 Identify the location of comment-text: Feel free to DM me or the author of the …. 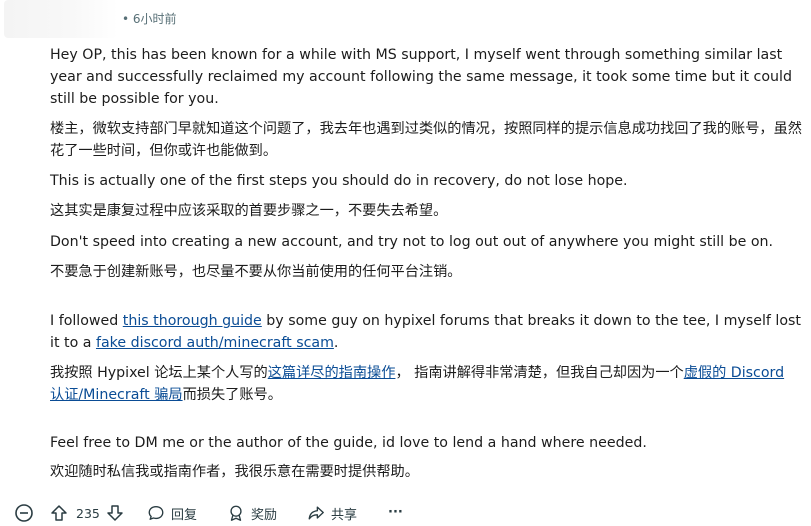
(348, 443).